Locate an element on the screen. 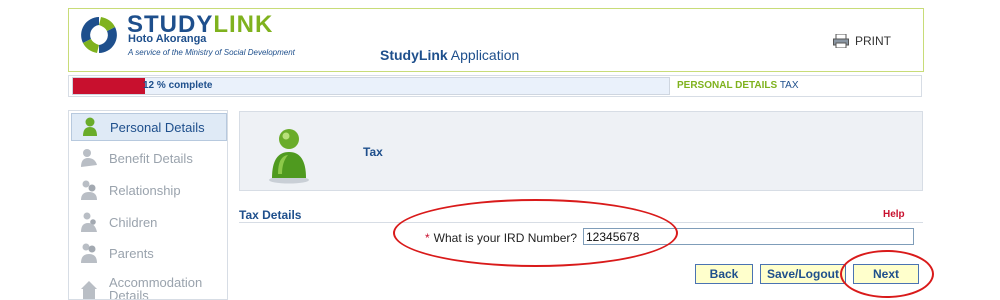 The height and width of the screenshot is (300, 1000). sidebar-item-children: Children is located at coordinates (149, 222).